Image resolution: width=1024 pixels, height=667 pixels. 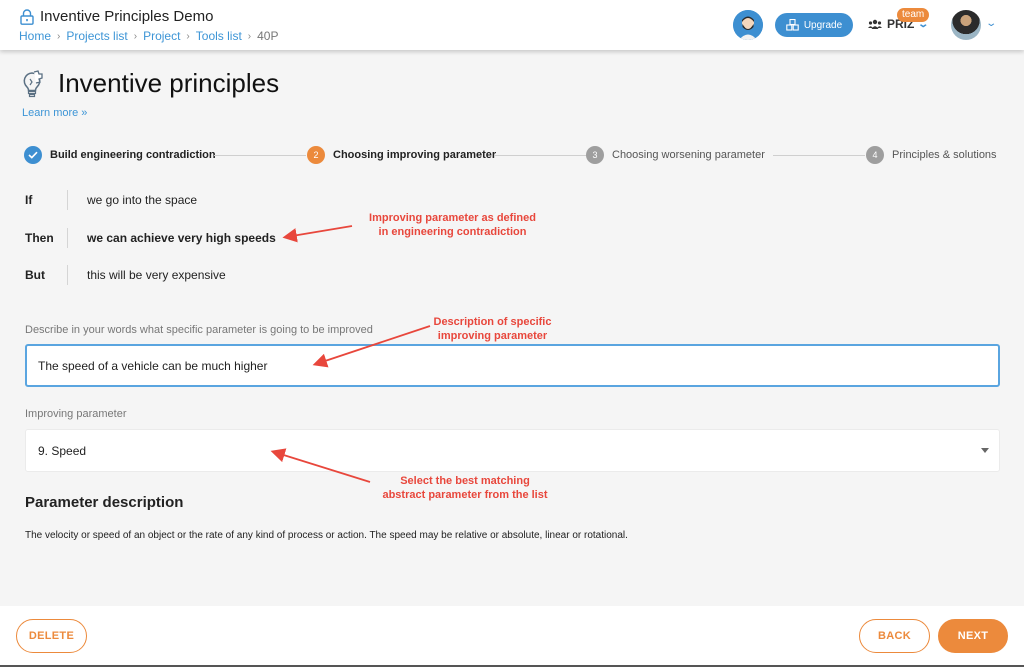 I want to click on contradiction-then-row: Then we can achieve very high speeds, so click(x=150, y=238).